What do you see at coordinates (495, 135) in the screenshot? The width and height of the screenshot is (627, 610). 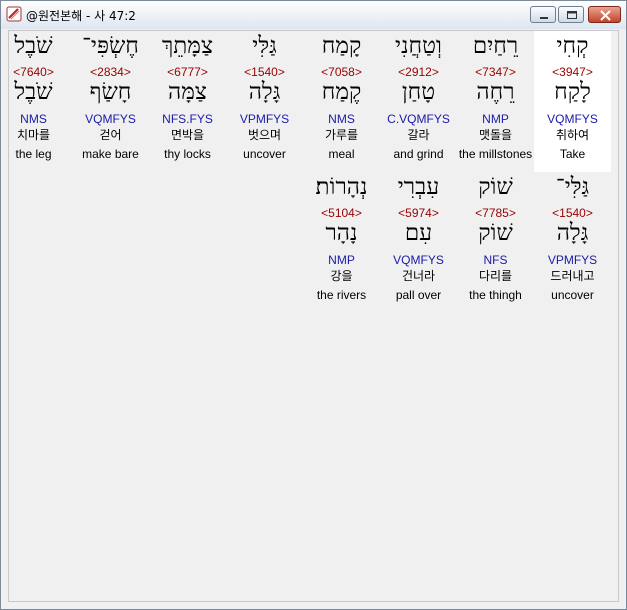 I see `korean-gloss: 맷돌을` at bounding box center [495, 135].